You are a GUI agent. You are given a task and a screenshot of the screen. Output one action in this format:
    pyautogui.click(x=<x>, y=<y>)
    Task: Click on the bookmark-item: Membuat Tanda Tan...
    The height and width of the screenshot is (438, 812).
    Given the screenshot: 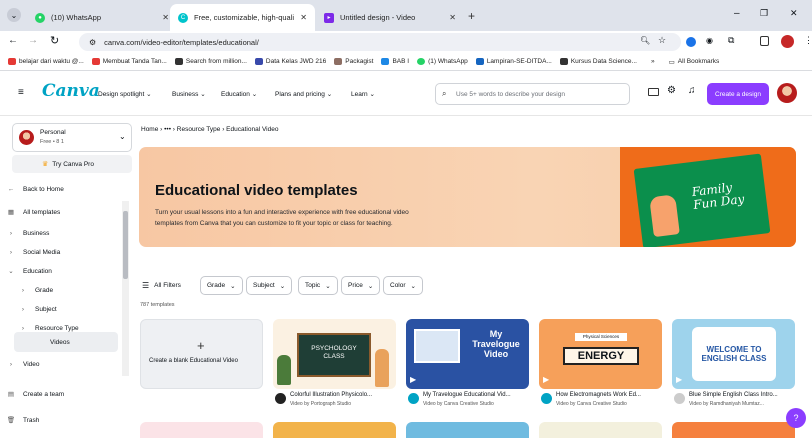 What is the action you would take?
    pyautogui.click(x=129, y=61)
    